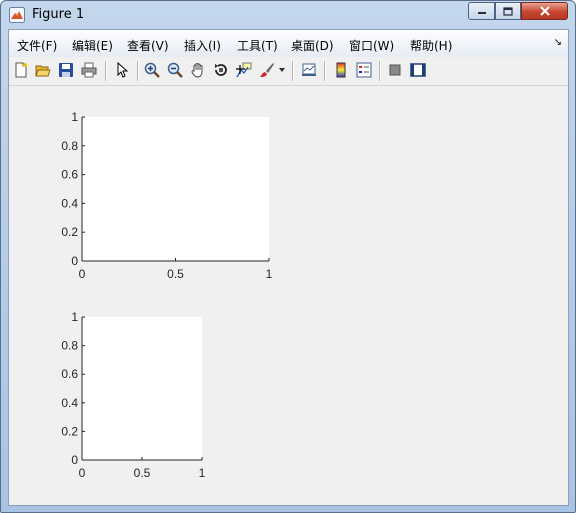 This screenshot has width=576, height=513. I want to click on new-figure-icon, so click(21, 70).